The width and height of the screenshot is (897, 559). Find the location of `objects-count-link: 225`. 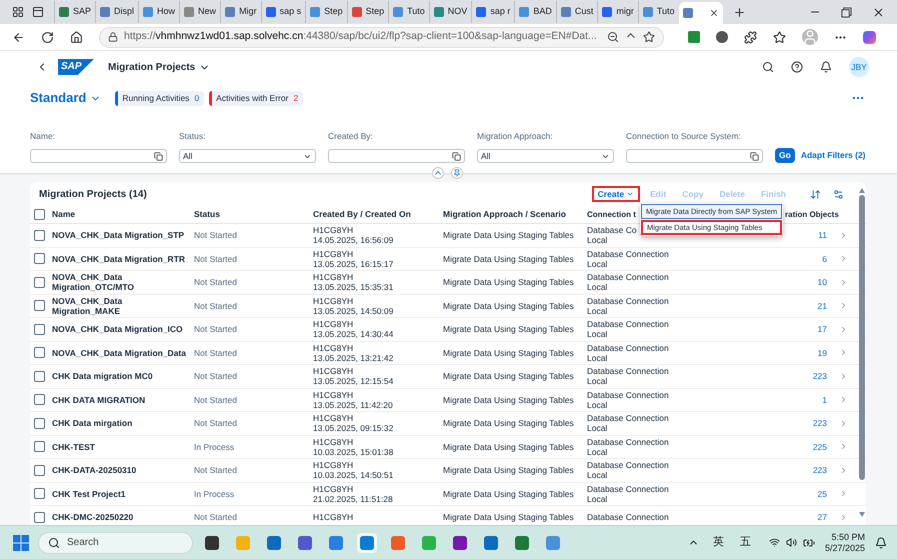

objects-count-link: 225 is located at coordinates (819, 447).